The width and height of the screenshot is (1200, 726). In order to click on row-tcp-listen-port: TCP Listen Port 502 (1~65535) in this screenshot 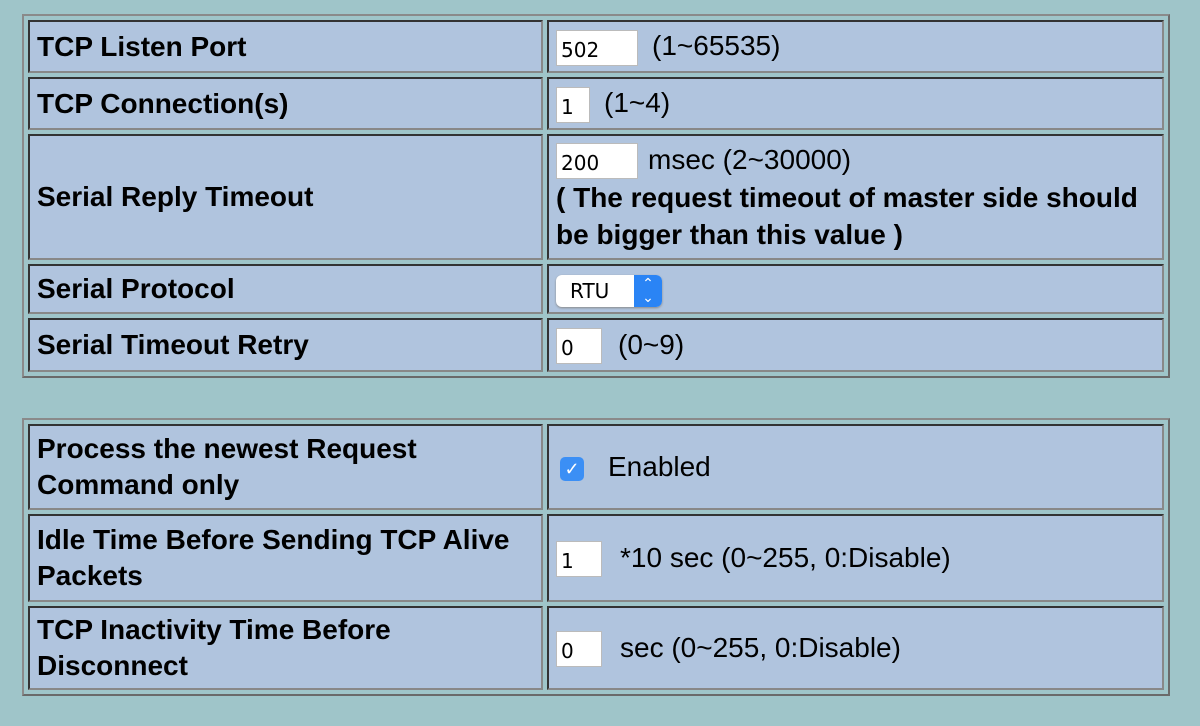, I will do `click(596, 46)`.